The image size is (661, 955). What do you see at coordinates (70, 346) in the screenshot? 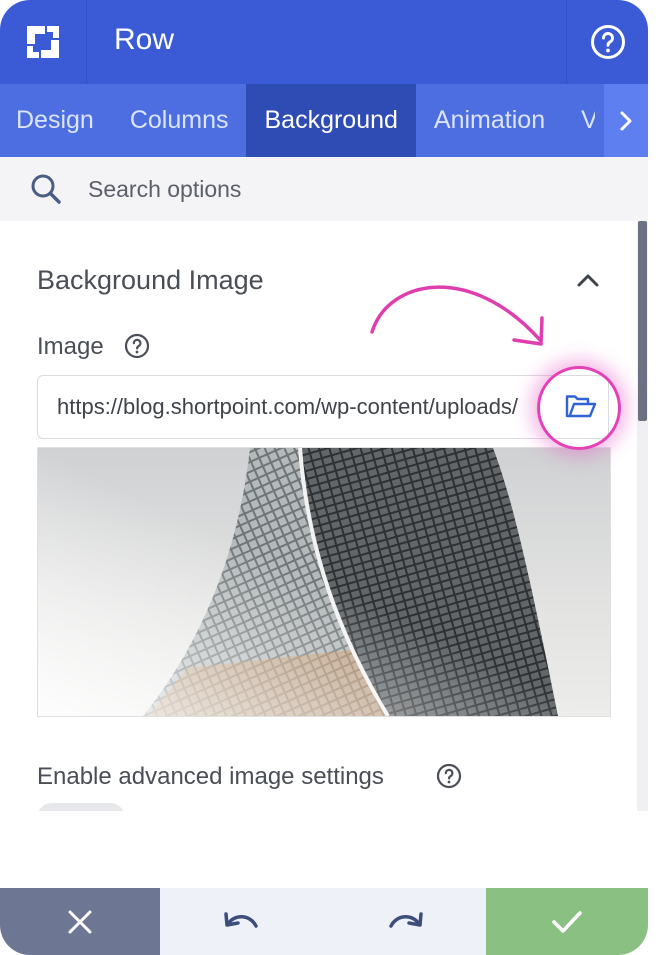
I see `image-label: Image` at bounding box center [70, 346].